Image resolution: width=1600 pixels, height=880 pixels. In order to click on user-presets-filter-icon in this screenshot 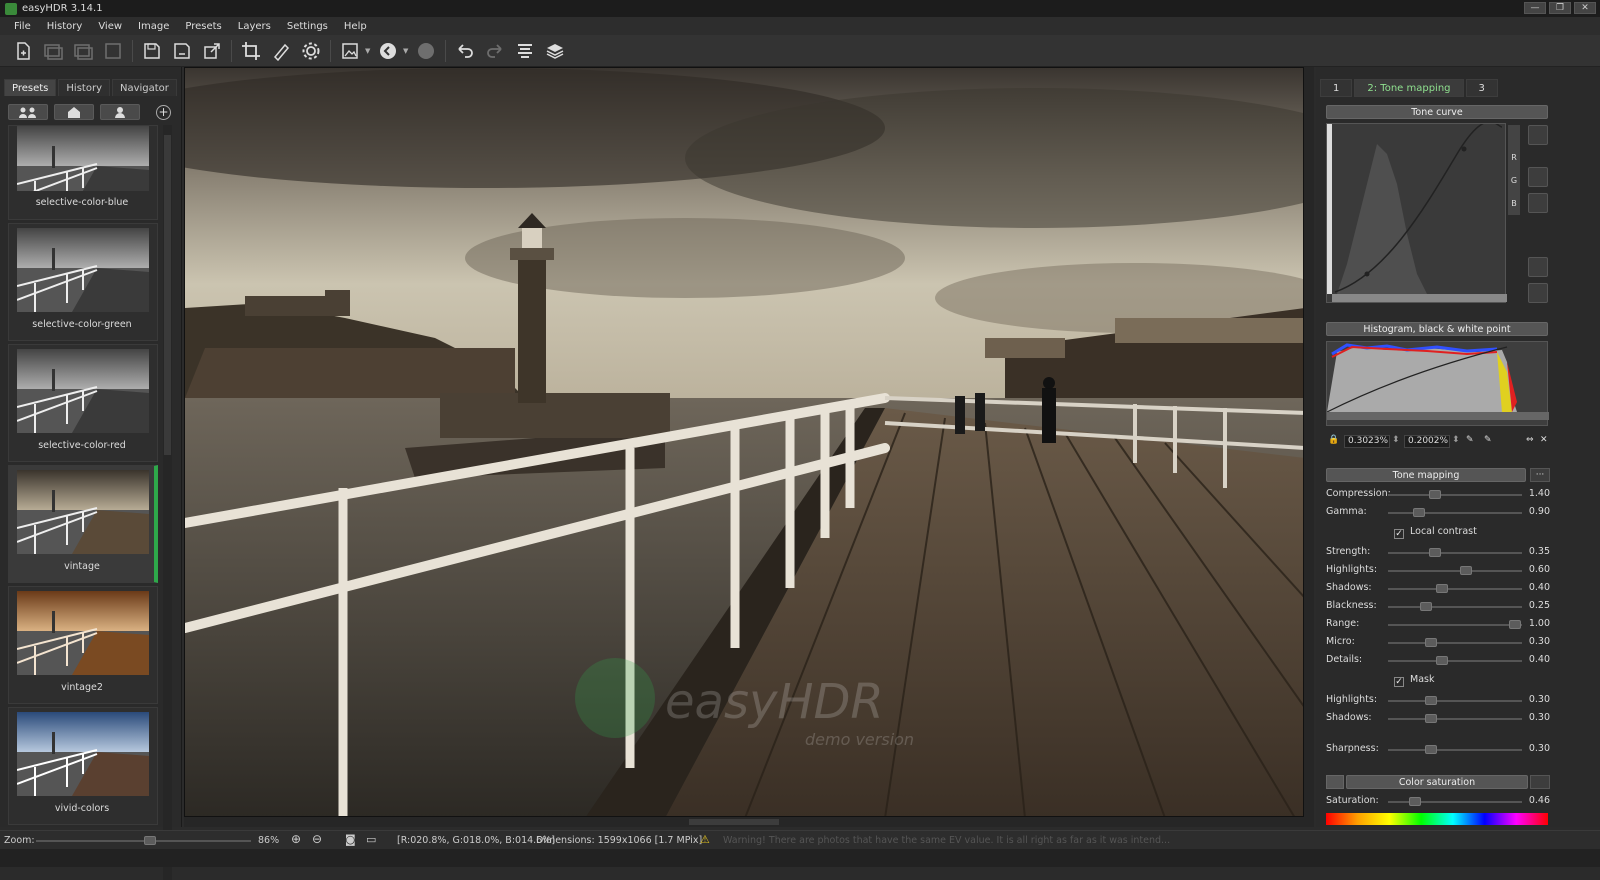, I will do `click(120, 112)`.